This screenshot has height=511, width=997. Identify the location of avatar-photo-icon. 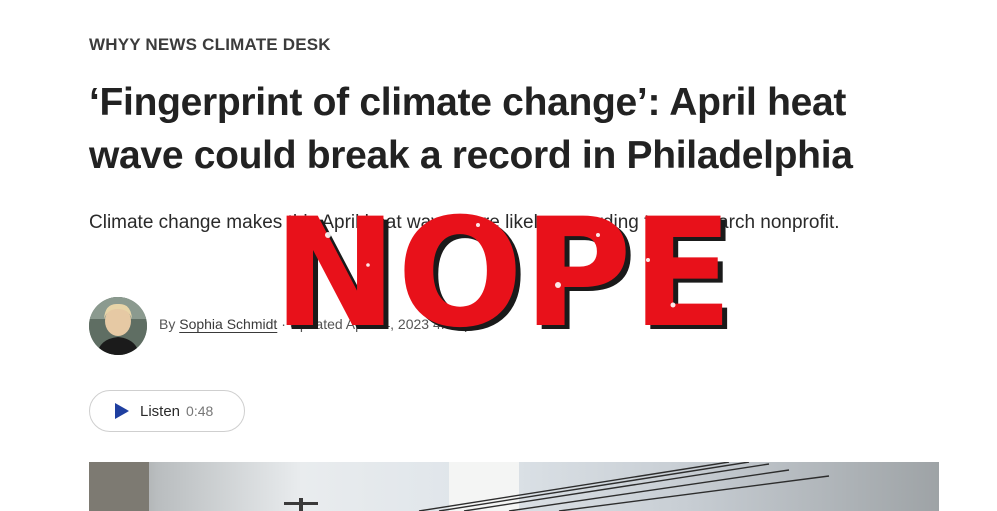
(118, 326).